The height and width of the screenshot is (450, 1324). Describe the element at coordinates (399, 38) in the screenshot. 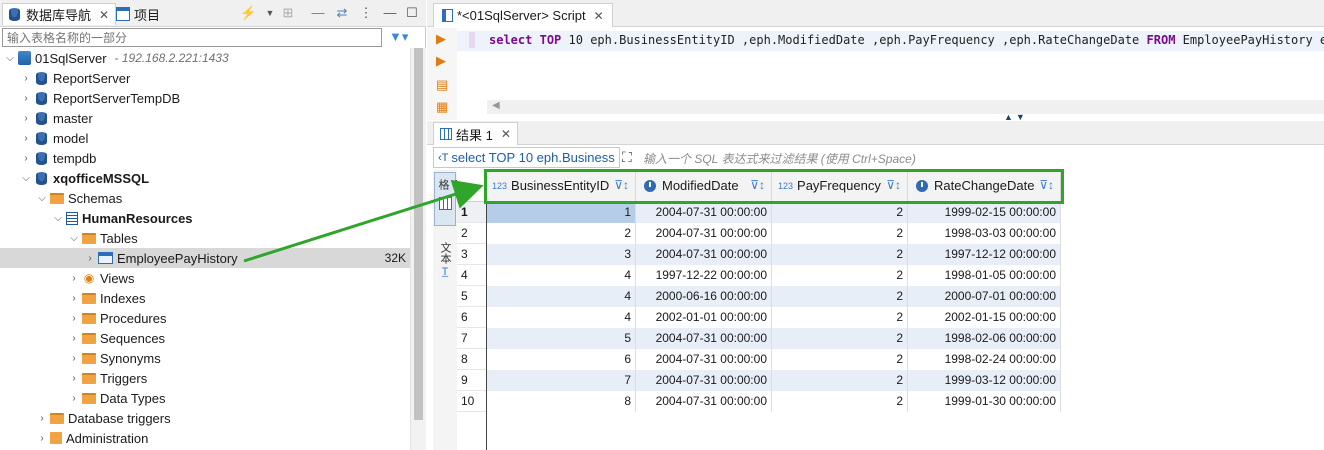

I see `filter-icon: ▼▾` at that location.